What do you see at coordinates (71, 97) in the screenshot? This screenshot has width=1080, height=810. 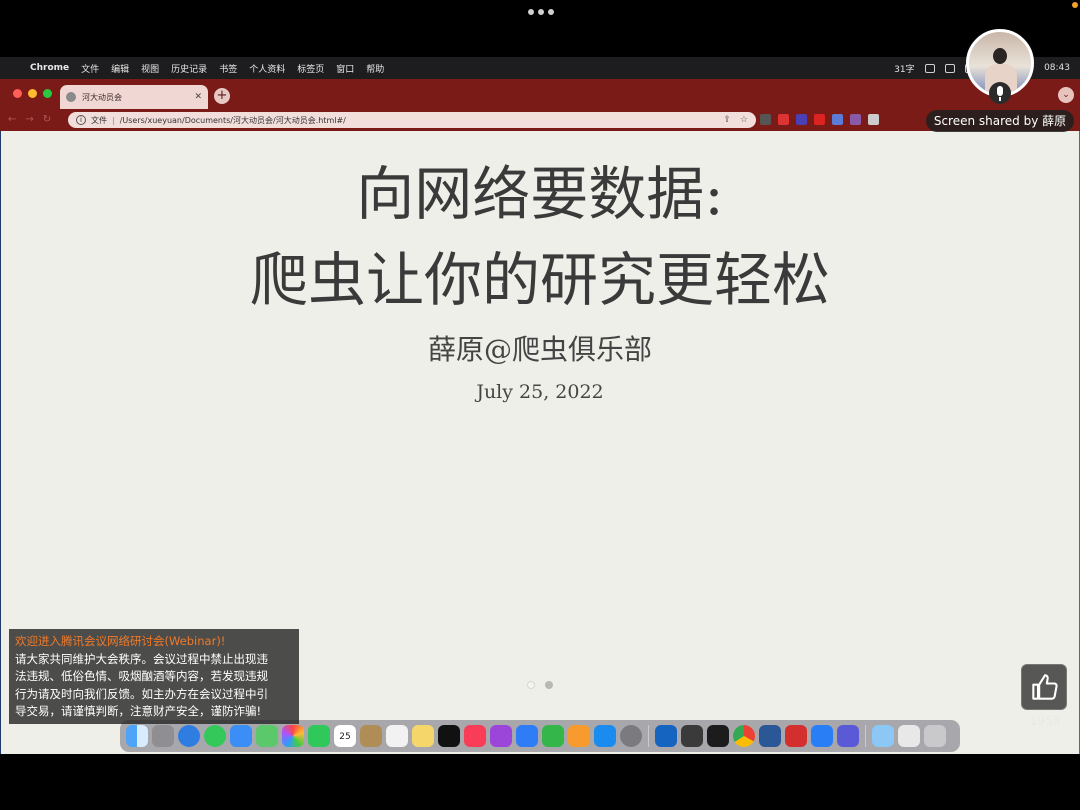 I see `globe-icon` at bounding box center [71, 97].